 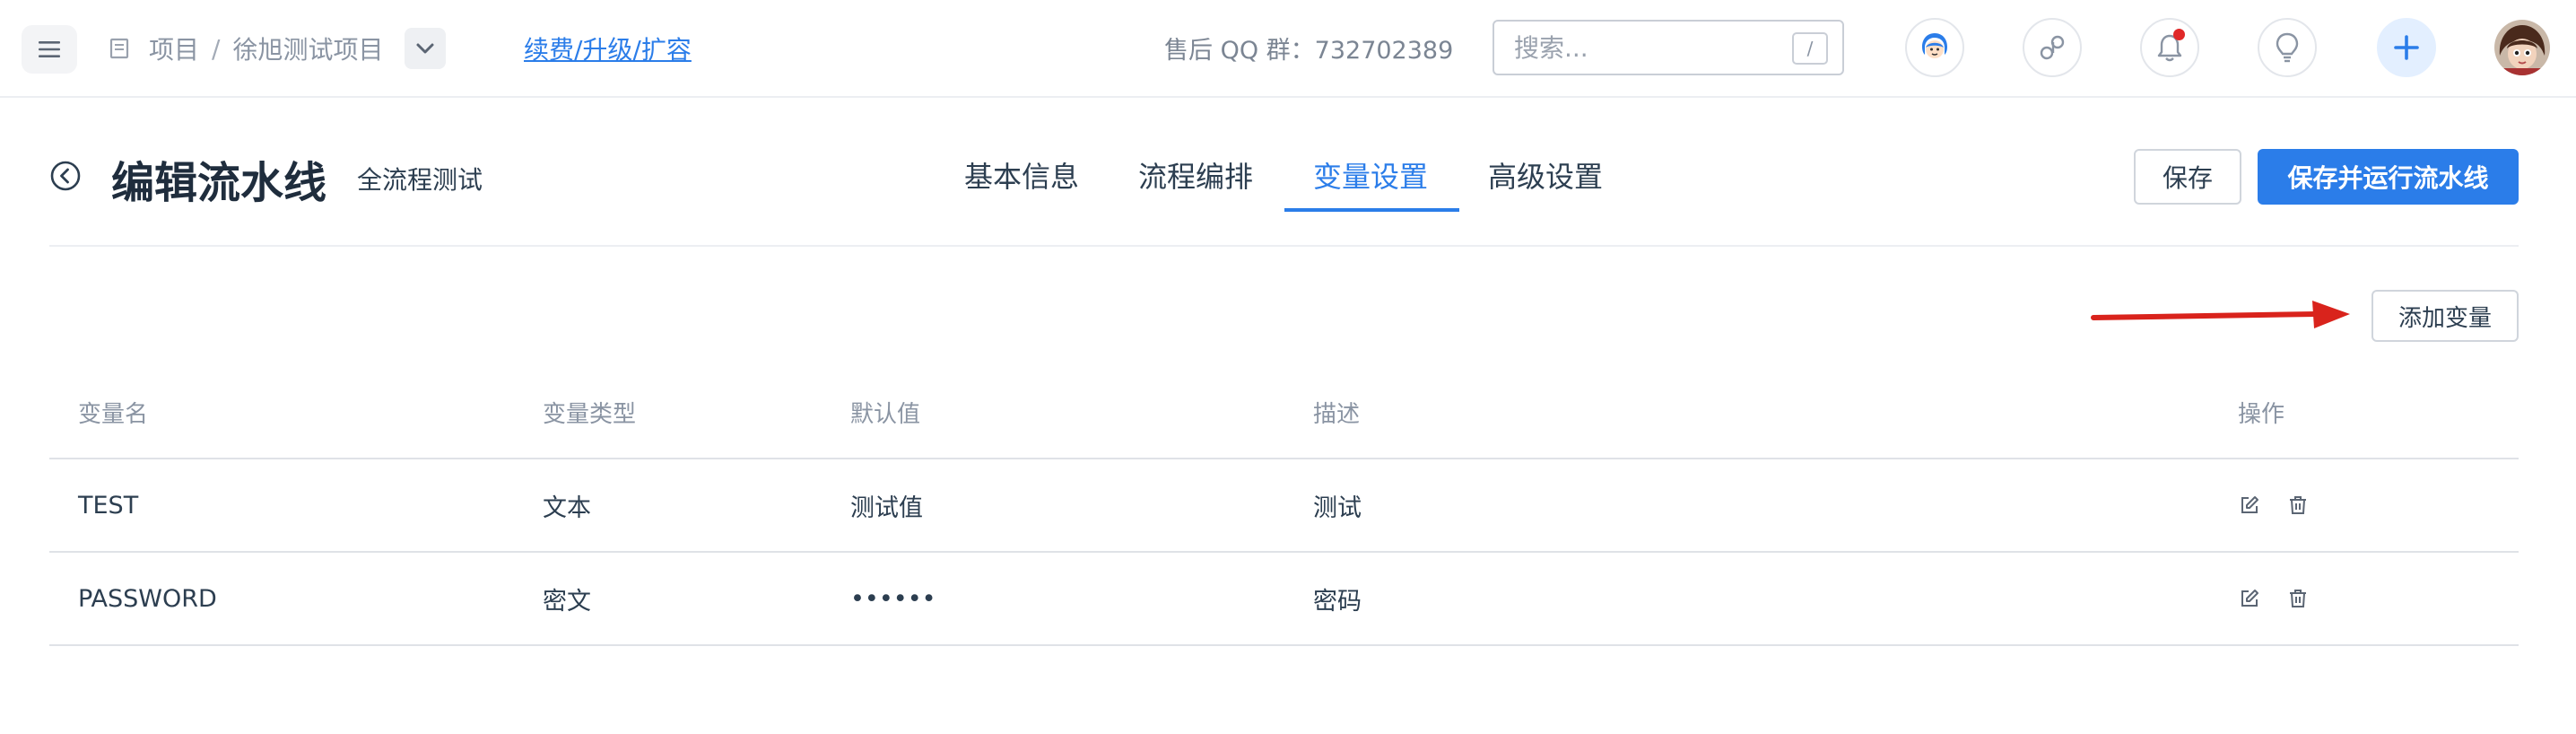 I want to click on column-header-type: 变量类型, so click(x=590, y=414).